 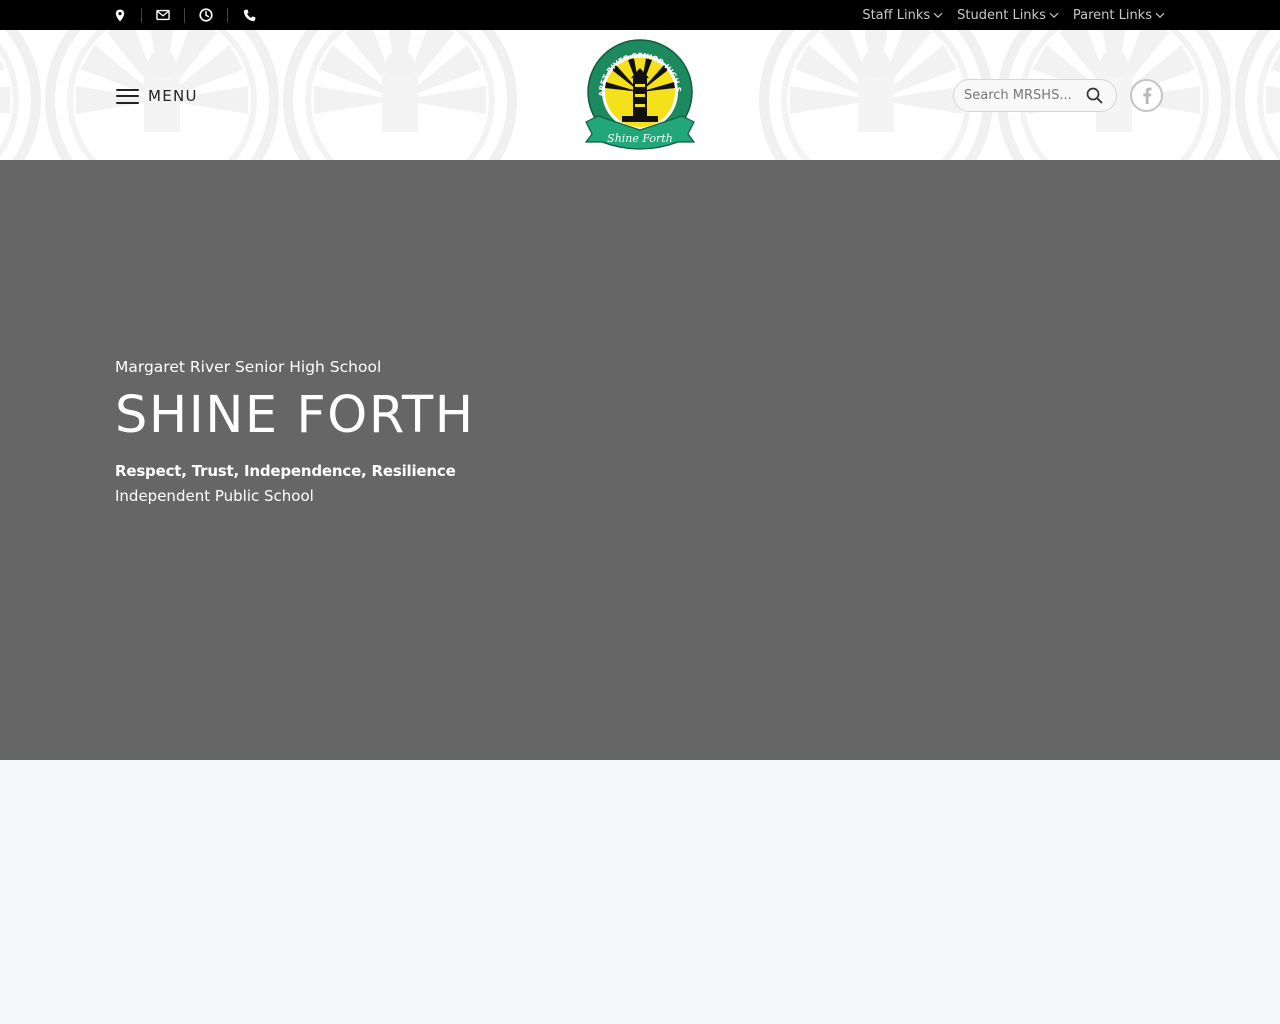 What do you see at coordinates (1018, 95) in the screenshot?
I see `search-input` at bounding box center [1018, 95].